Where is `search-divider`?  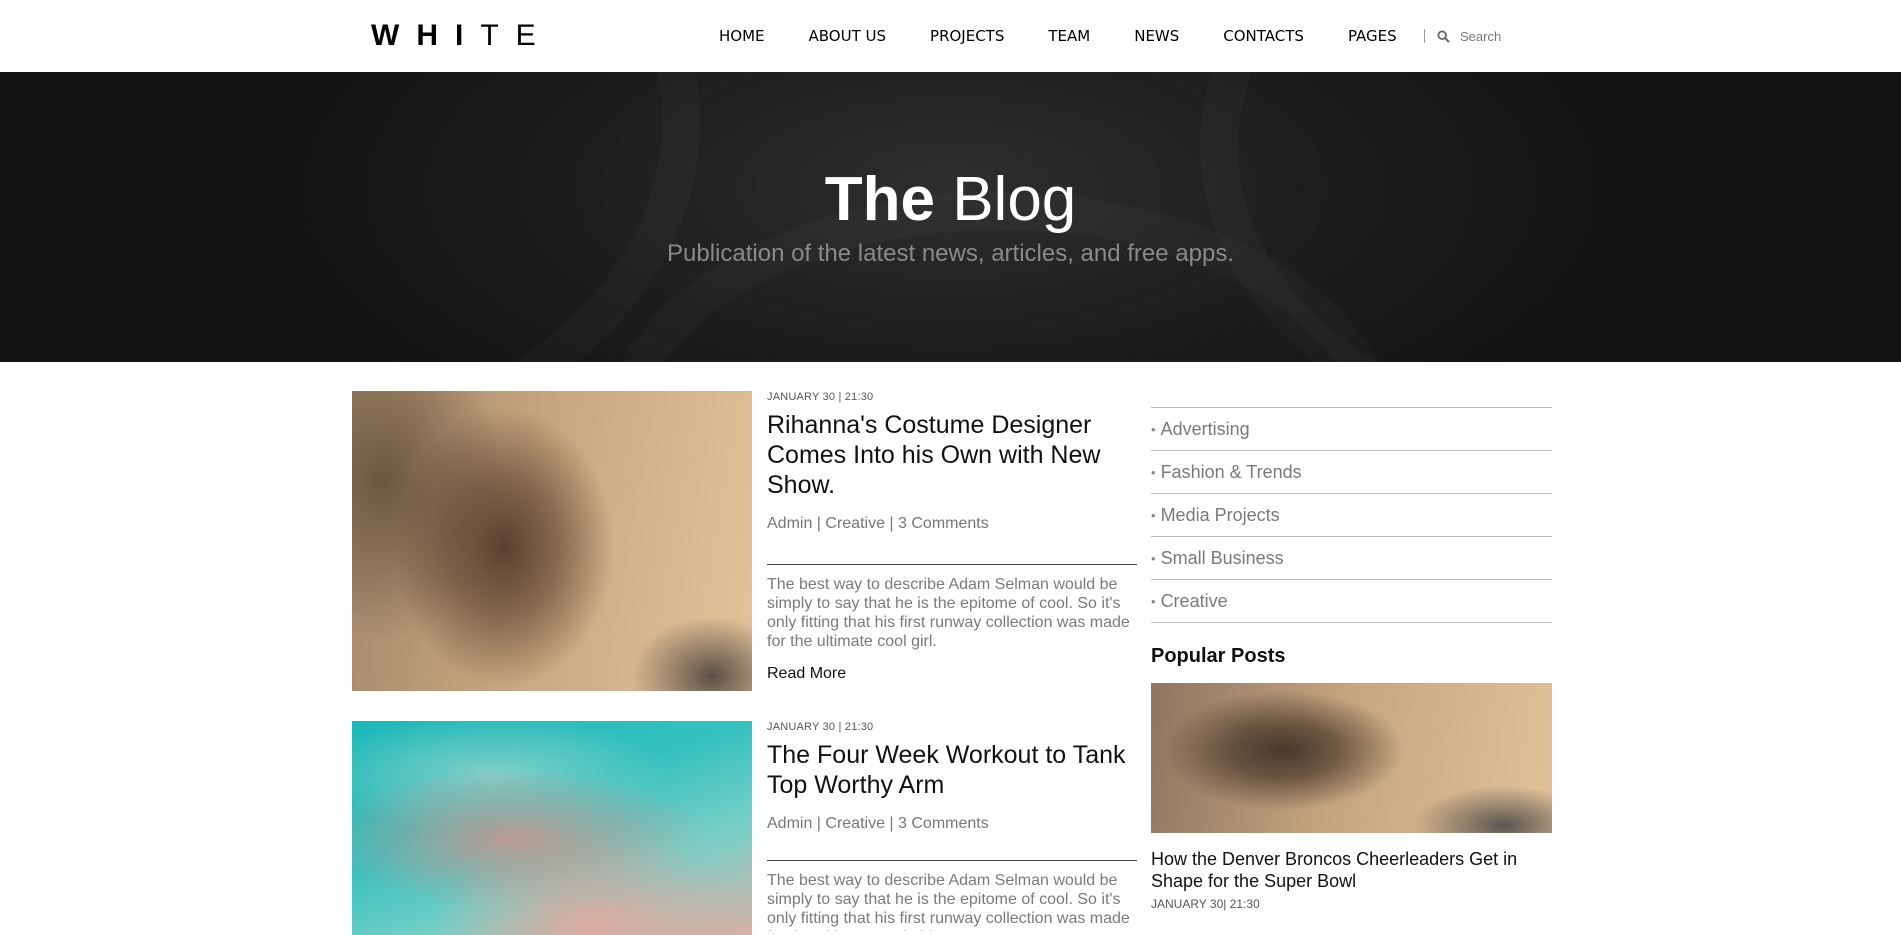
search-divider is located at coordinates (1424, 36).